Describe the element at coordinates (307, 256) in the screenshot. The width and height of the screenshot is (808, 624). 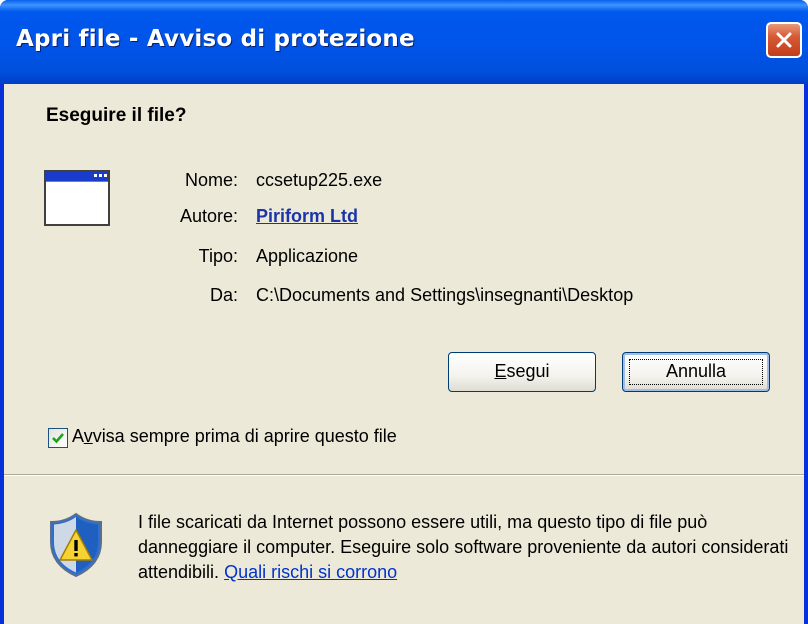
I see `type-value: Applicazione` at that location.